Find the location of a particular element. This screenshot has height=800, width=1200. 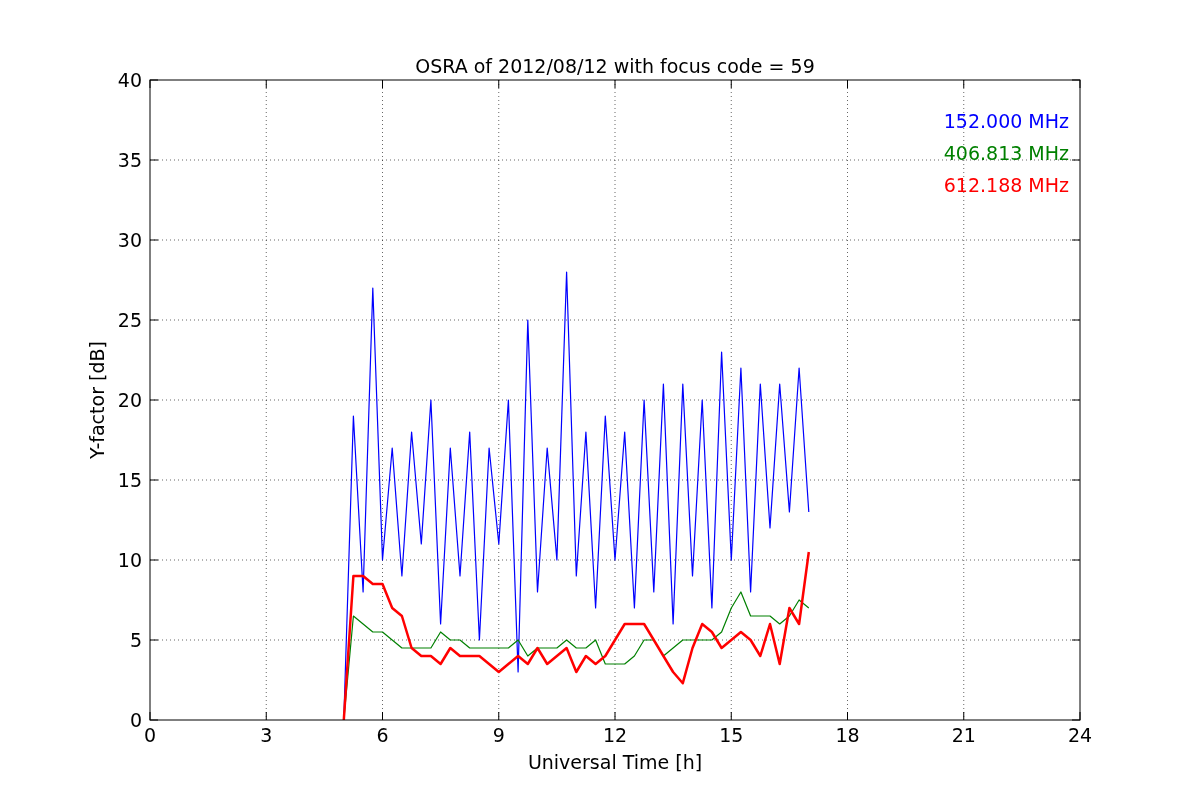

tick-label: 5 is located at coordinates (135, 640).